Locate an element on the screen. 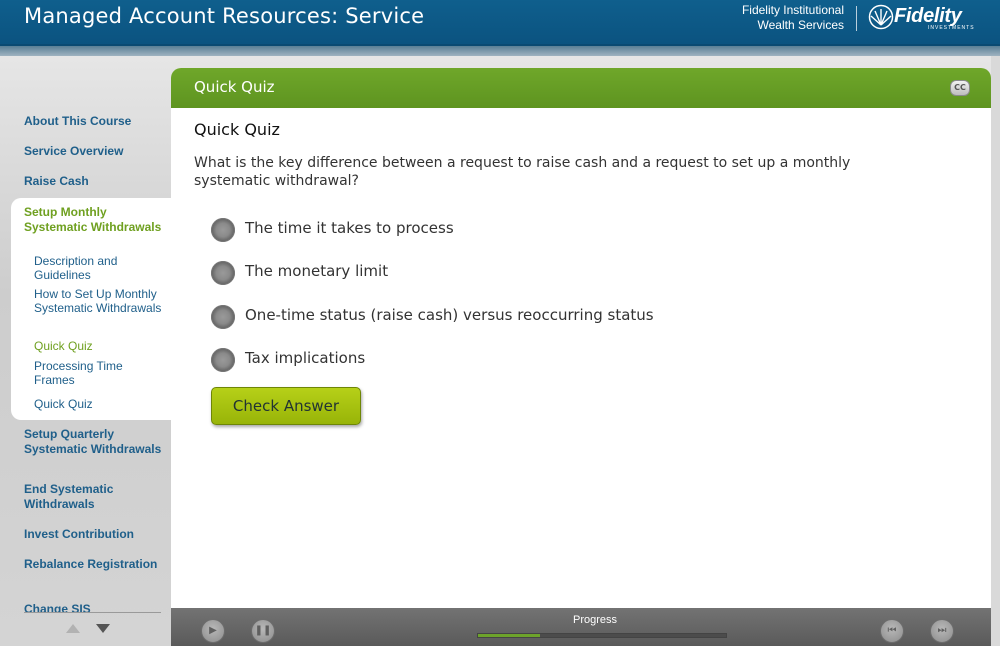 The height and width of the screenshot is (646, 1000). answer-label: The time it takes to process is located at coordinates (349, 228).